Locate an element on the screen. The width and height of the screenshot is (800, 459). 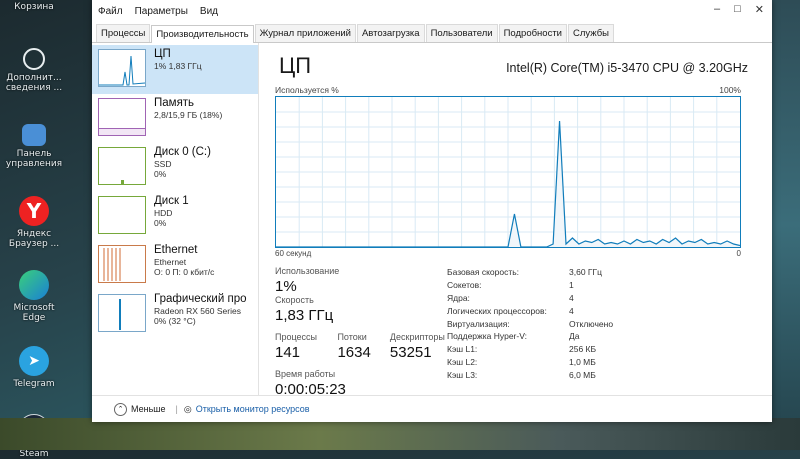
menu-view: Вид is located at coordinates (209, 11).